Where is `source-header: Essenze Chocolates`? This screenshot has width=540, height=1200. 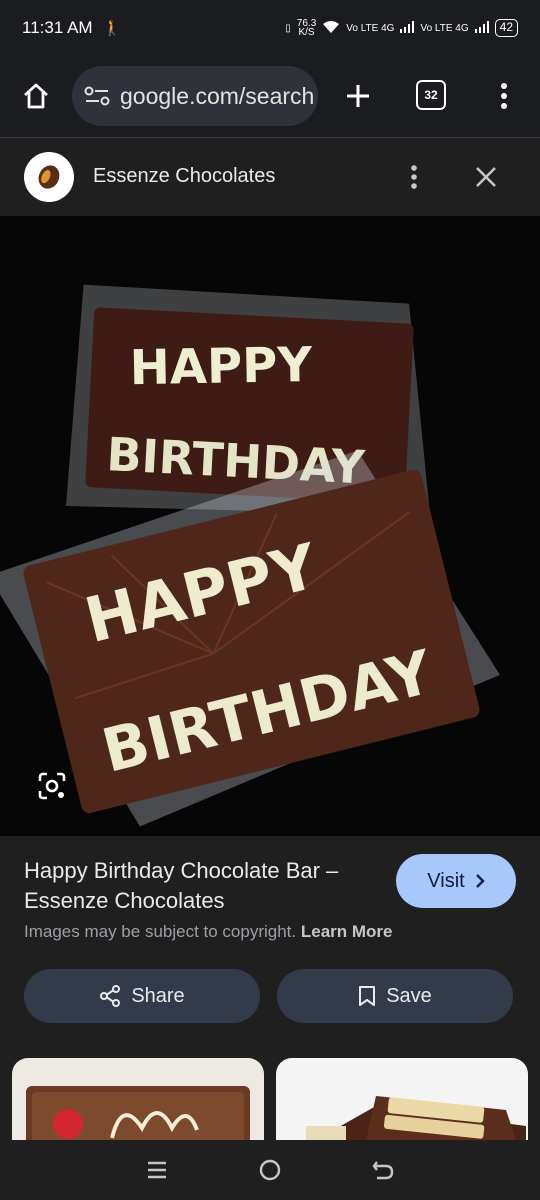
source-header: Essenze Chocolates is located at coordinates (270, 177).